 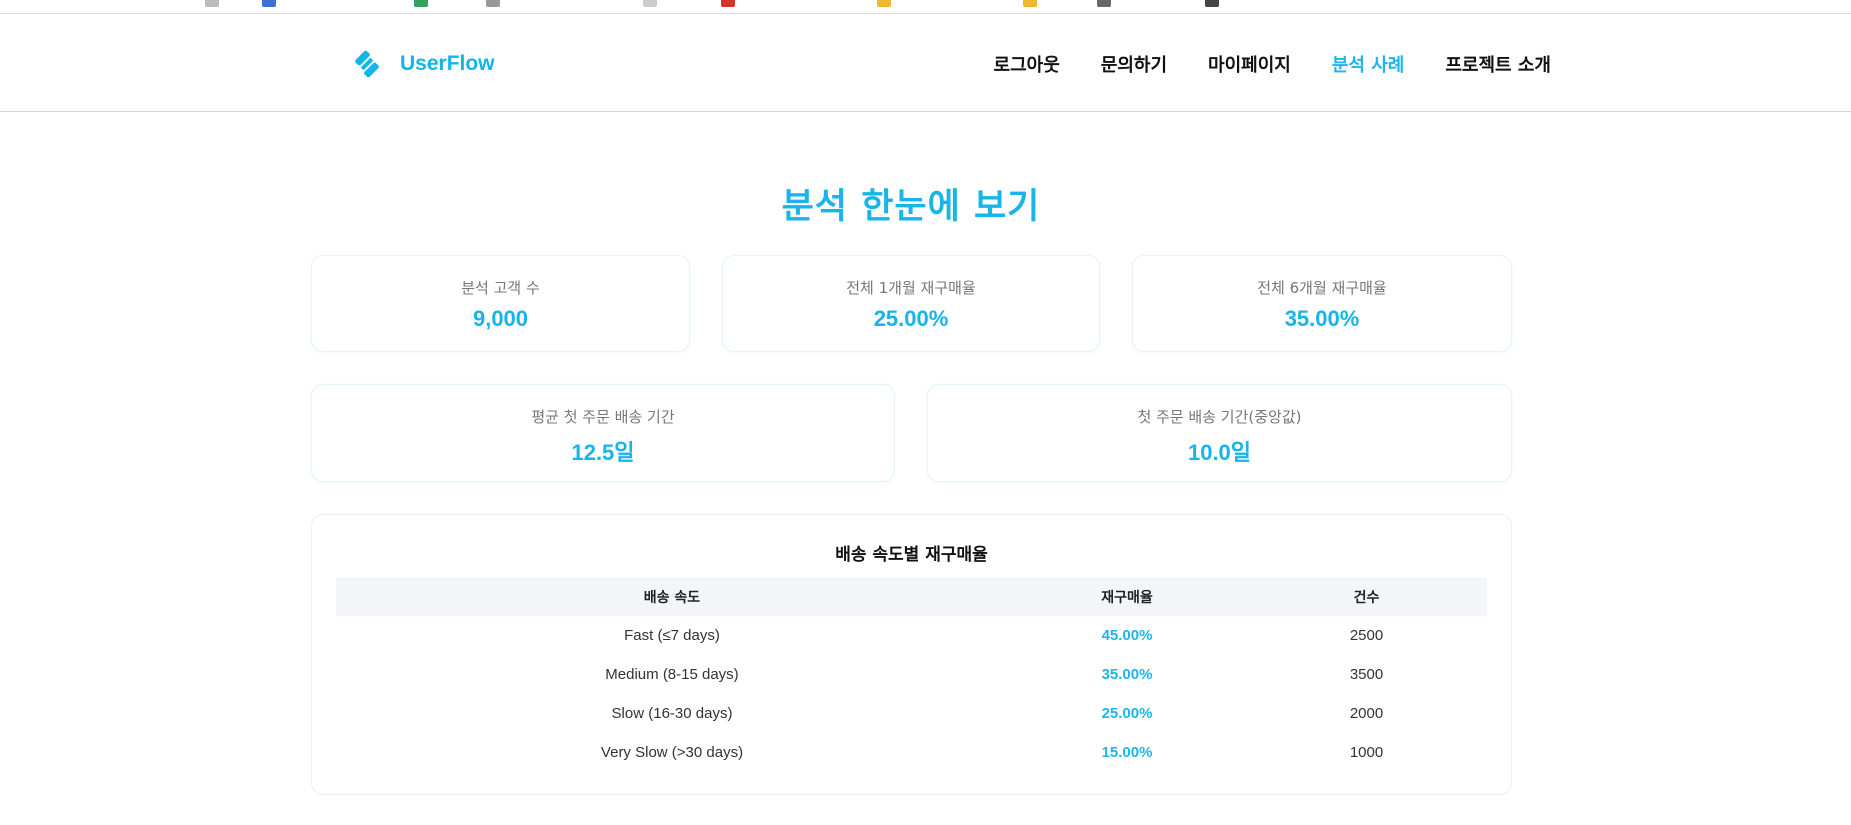 What do you see at coordinates (1219, 417) in the screenshot?
I see `stat-label: 첫 주문 배송 기간(중앙값)` at bounding box center [1219, 417].